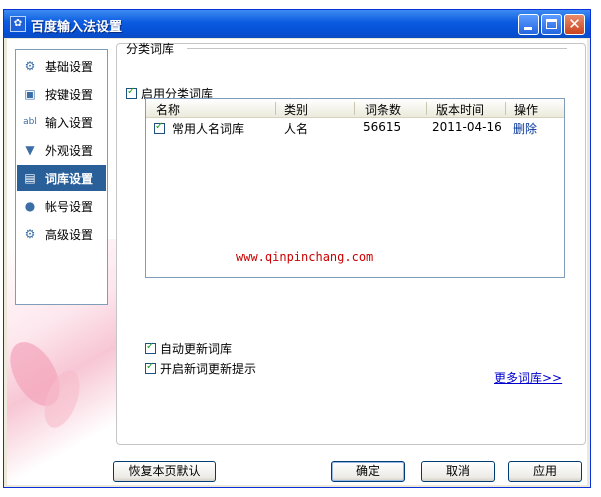  What do you see at coordinates (528, 377) in the screenshot?
I see `more-dictionaries-link: 更多词库>>` at bounding box center [528, 377].